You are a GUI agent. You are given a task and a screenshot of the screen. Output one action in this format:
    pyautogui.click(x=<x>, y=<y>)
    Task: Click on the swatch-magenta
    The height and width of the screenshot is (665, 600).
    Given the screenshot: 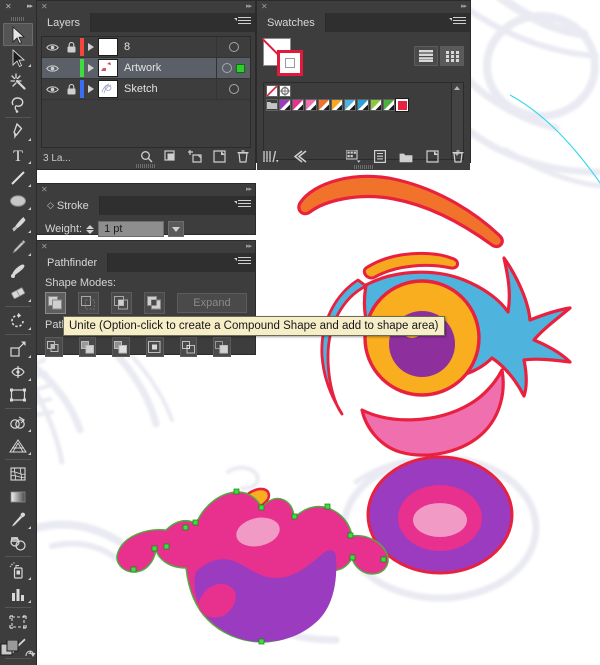 What is the action you would take?
    pyautogui.click(x=298, y=105)
    